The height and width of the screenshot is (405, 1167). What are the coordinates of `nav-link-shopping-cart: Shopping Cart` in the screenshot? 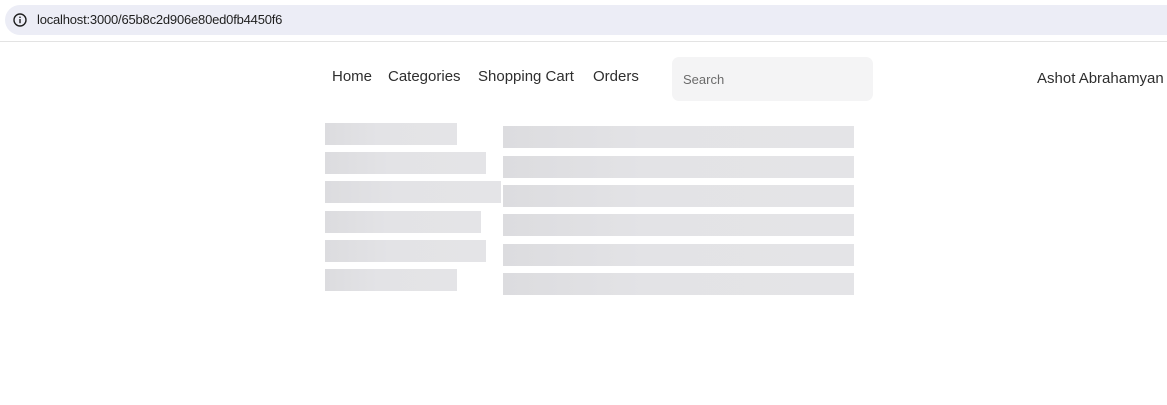 It's located at (526, 76).